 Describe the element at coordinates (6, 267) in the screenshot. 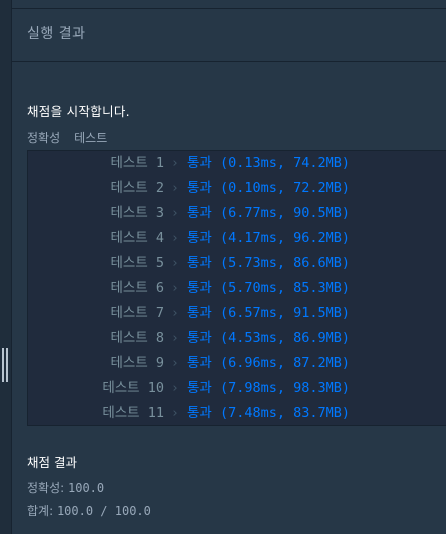

I see `left-gutter` at that location.